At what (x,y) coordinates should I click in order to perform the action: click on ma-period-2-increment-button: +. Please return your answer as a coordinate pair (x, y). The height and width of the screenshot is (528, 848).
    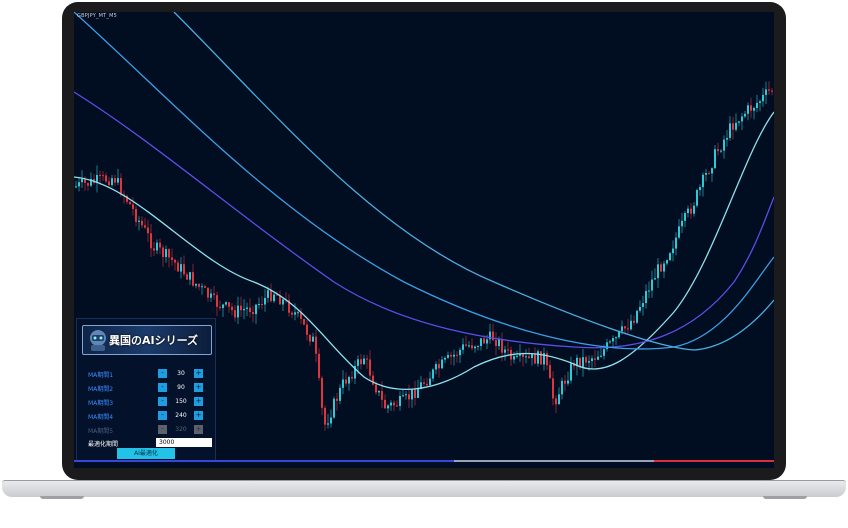
    Looking at the image, I should click on (198, 387).